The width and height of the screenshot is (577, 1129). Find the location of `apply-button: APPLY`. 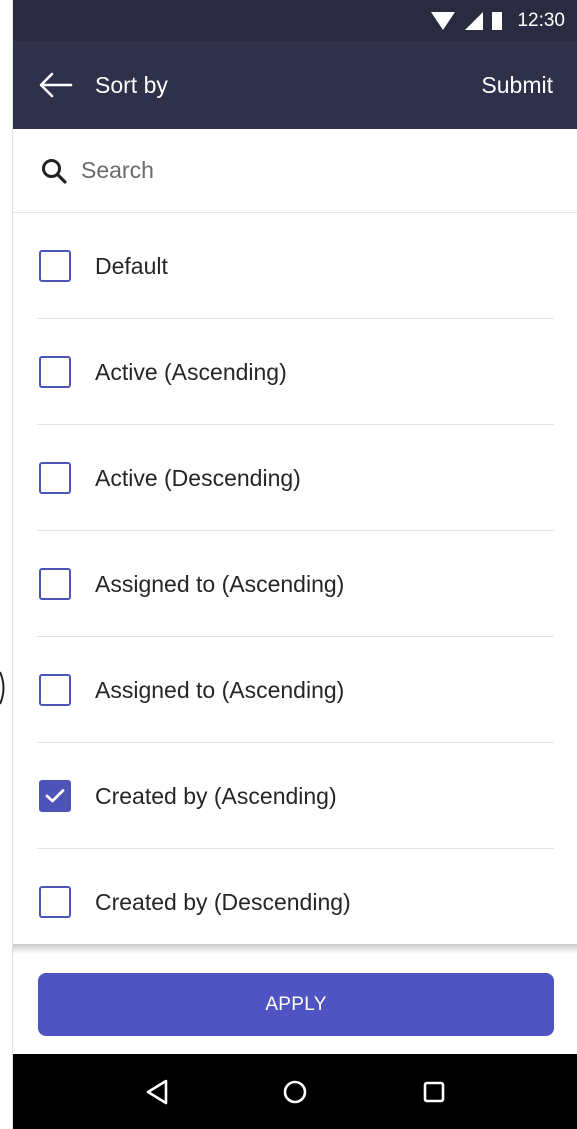

apply-button: APPLY is located at coordinates (296, 1004).